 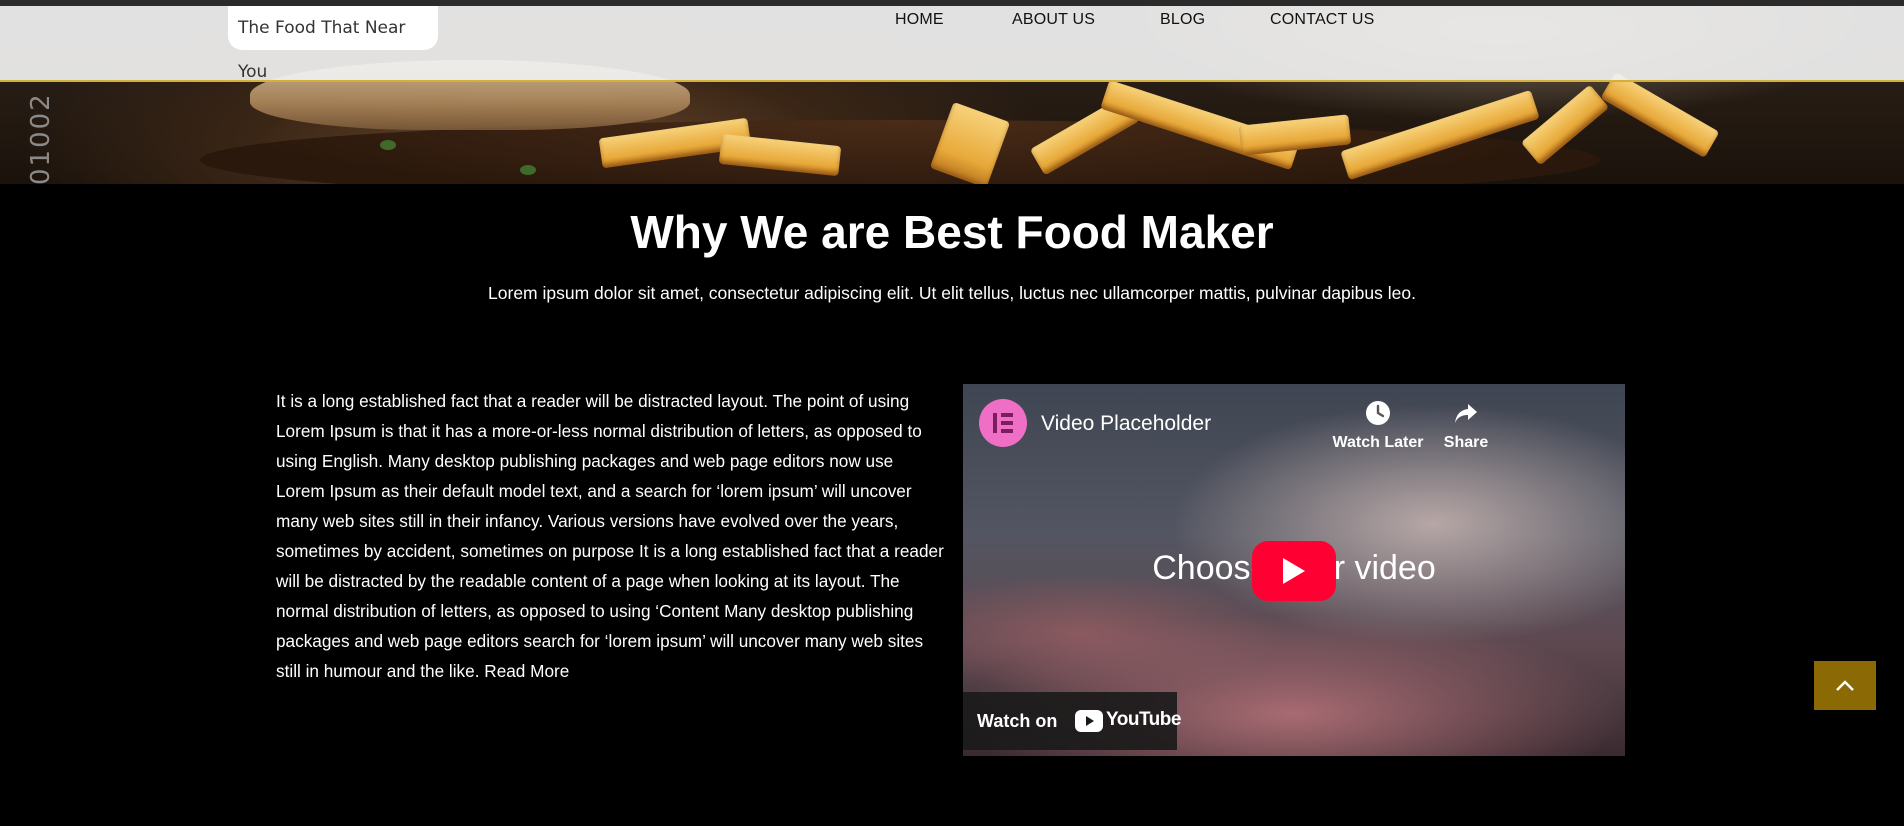 I want to click on youtube-logo-icon, so click(x=1089, y=721).